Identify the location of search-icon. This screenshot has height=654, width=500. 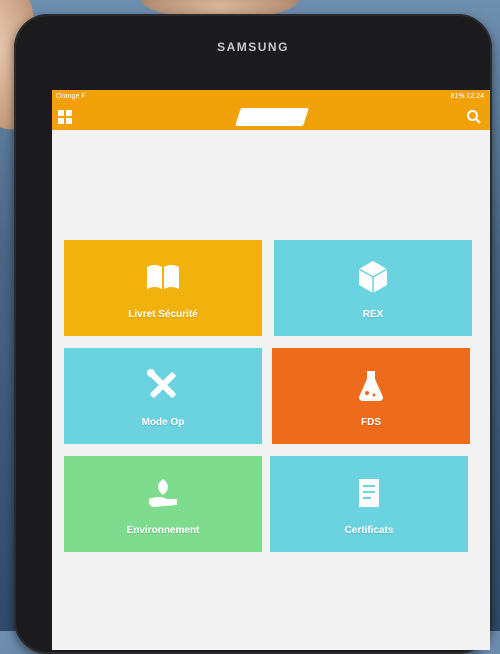
(474, 117).